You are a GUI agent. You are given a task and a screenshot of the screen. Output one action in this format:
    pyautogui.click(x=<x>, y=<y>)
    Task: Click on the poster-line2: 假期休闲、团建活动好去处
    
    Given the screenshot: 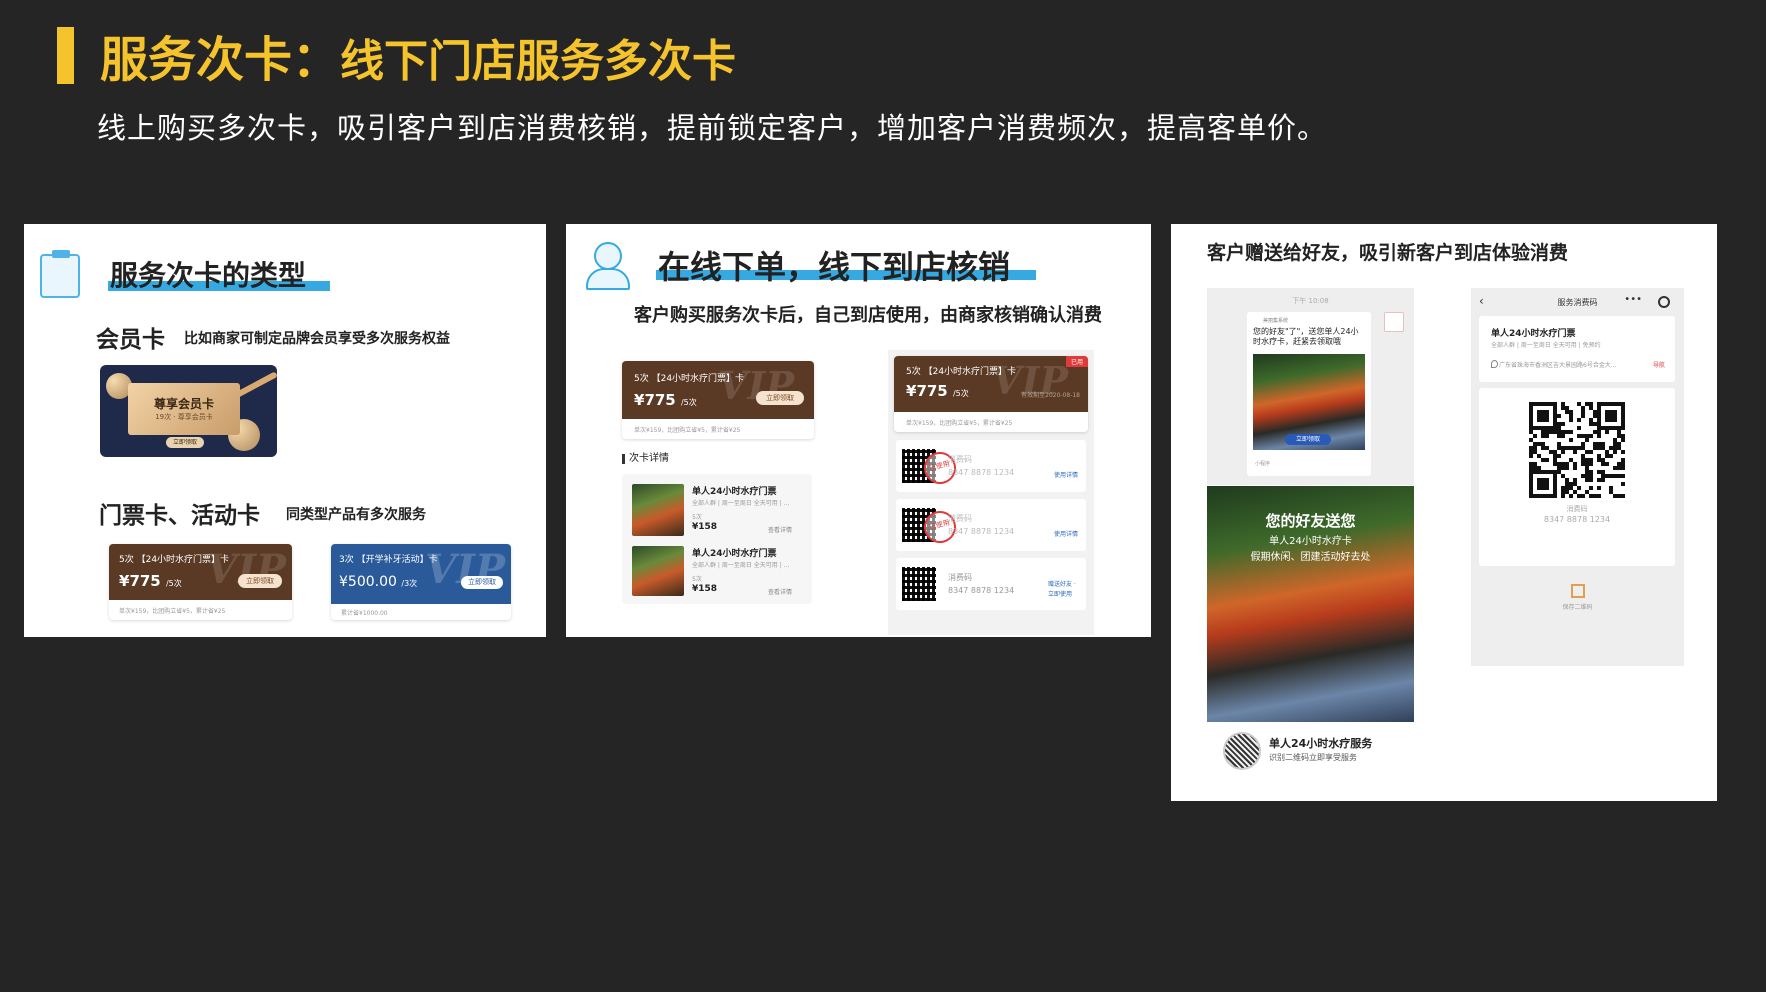 What is the action you would take?
    pyautogui.click(x=1310, y=557)
    